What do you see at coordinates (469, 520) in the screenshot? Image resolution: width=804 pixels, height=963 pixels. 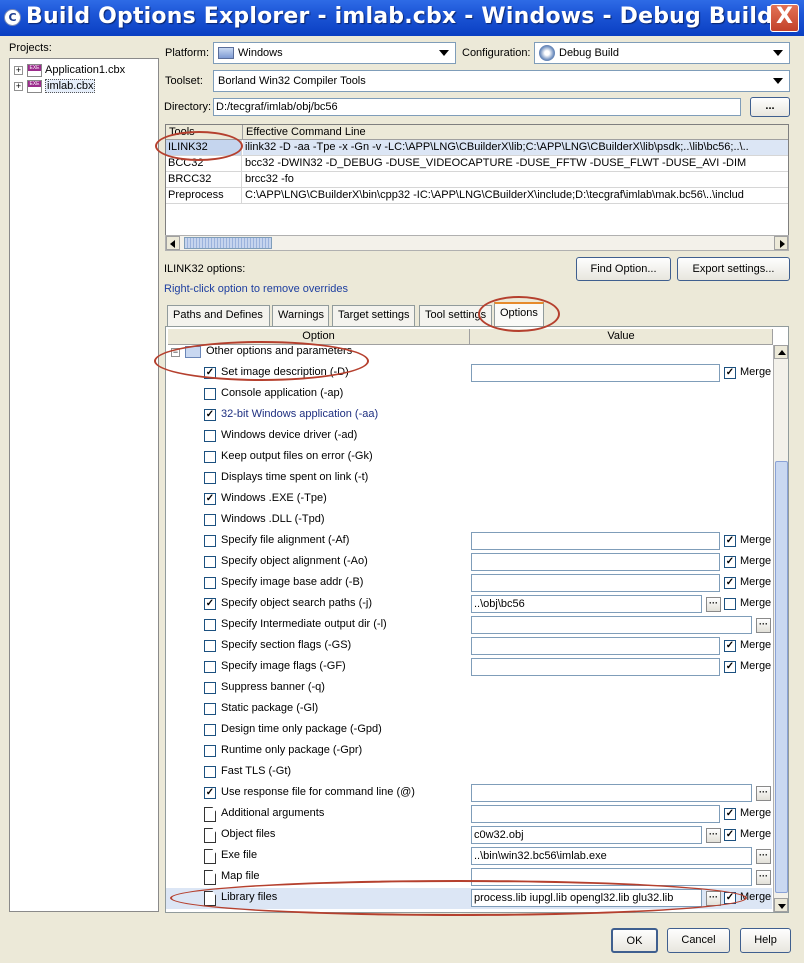 I see `option-row: Windows .DLL (-Tpd)` at bounding box center [469, 520].